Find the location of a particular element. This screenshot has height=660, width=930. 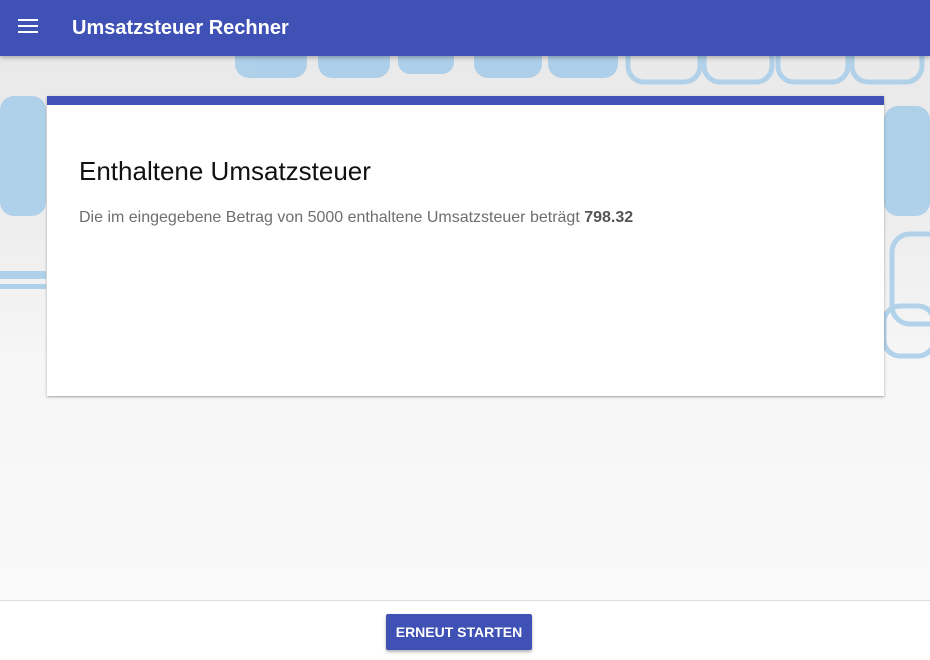

result-amount: 798.32 is located at coordinates (609, 217).